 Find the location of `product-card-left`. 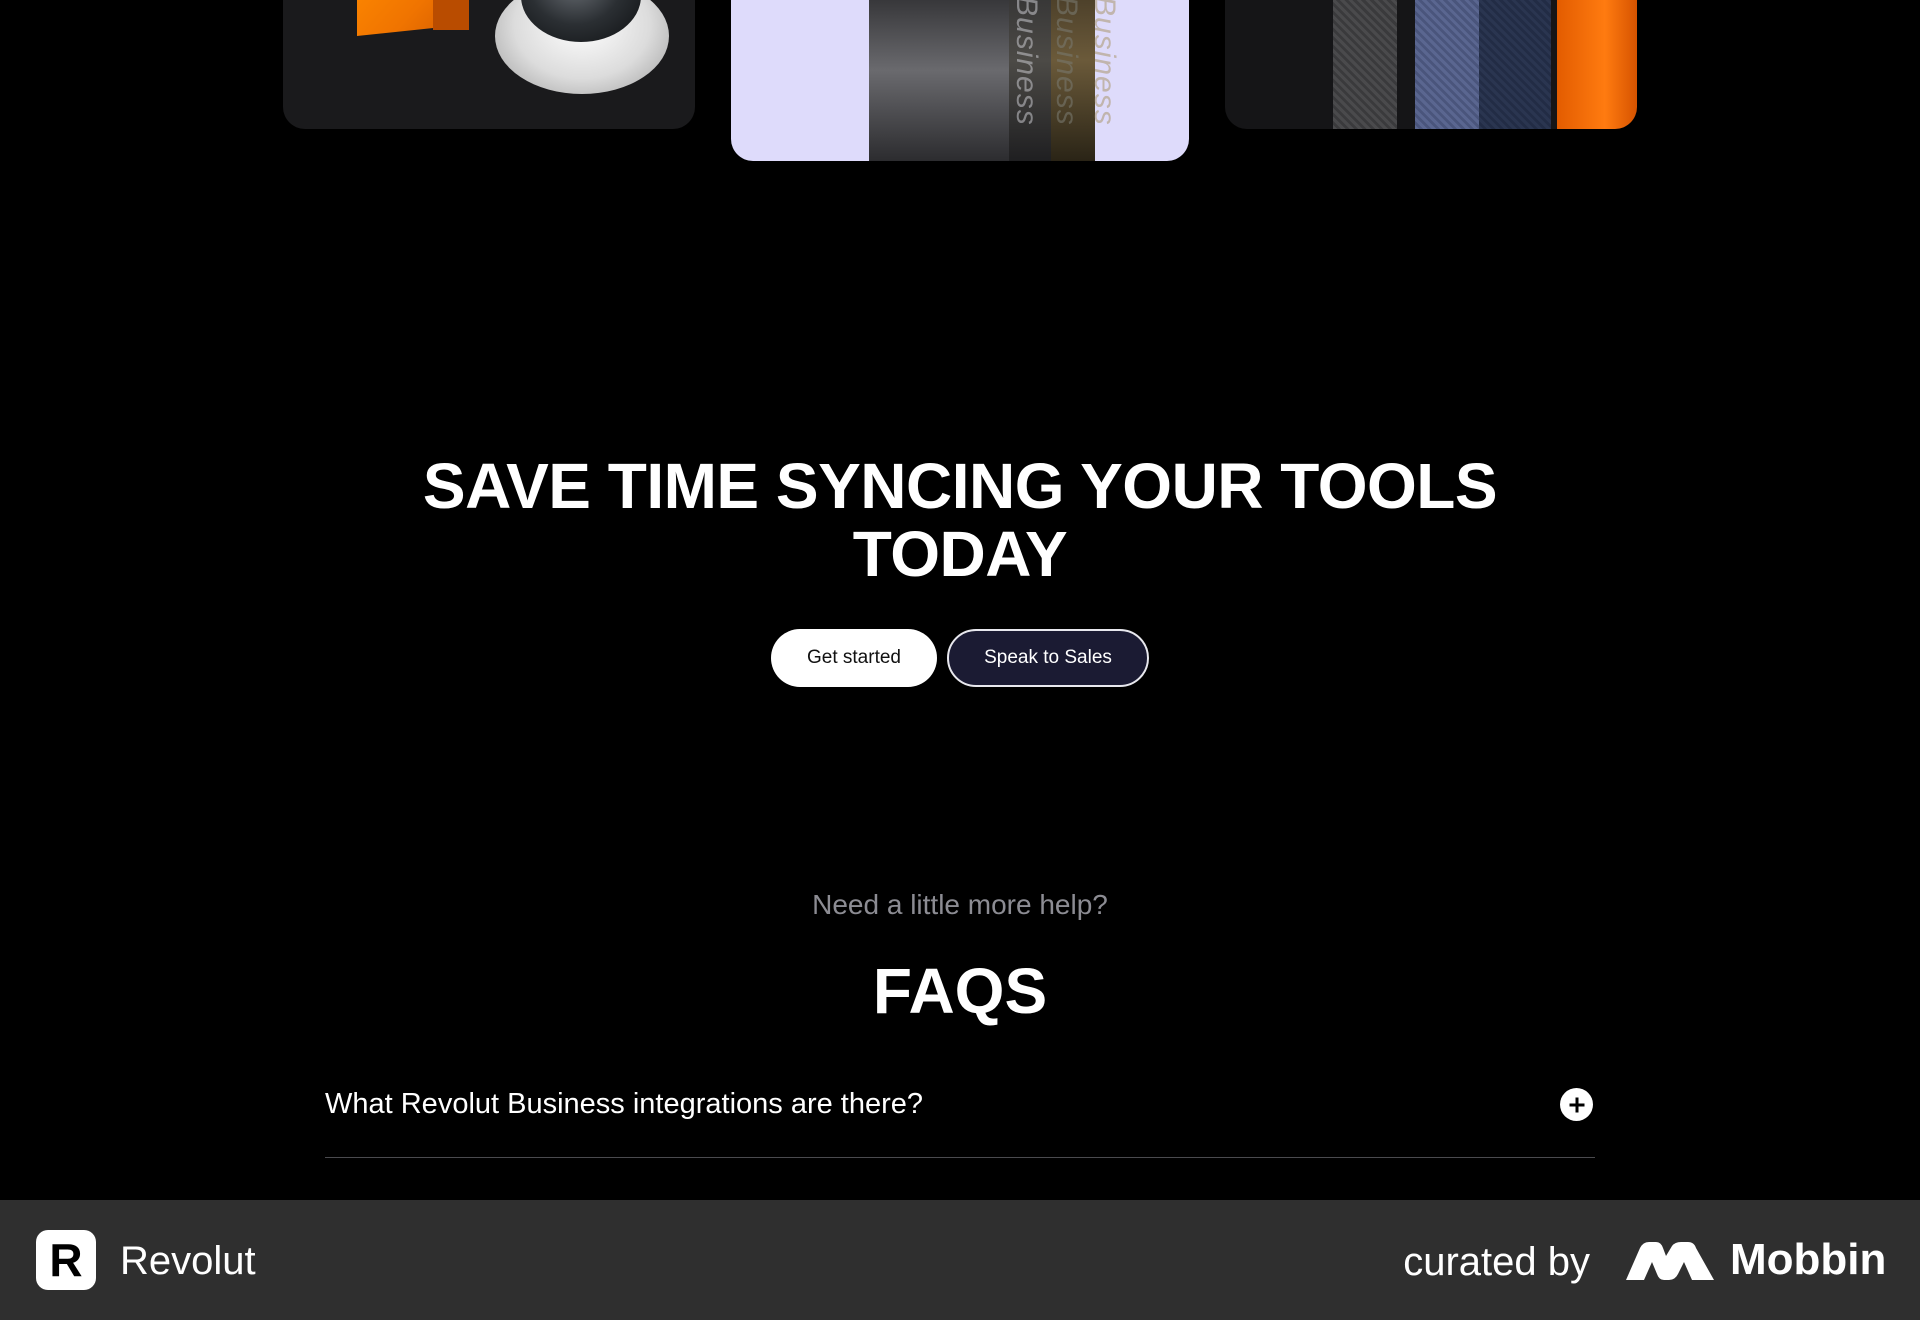

product-card-left is located at coordinates (489, 64).